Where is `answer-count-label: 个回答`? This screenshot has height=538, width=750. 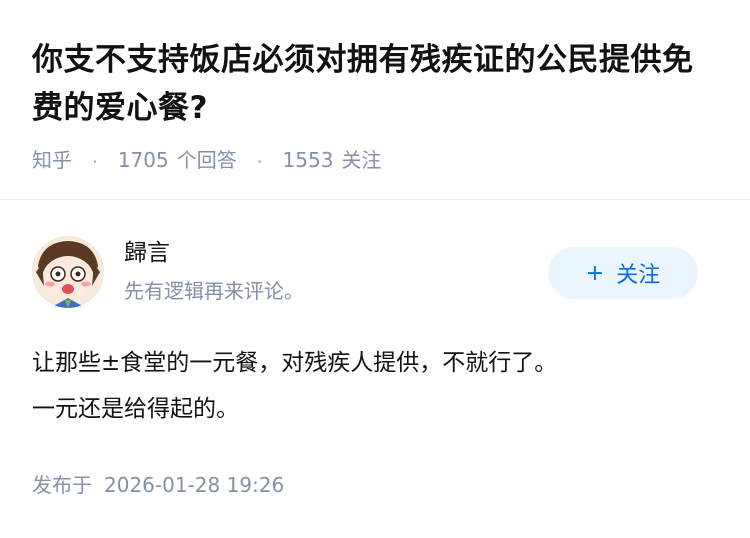 answer-count-label: 个回答 is located at coordinates (206, 160).